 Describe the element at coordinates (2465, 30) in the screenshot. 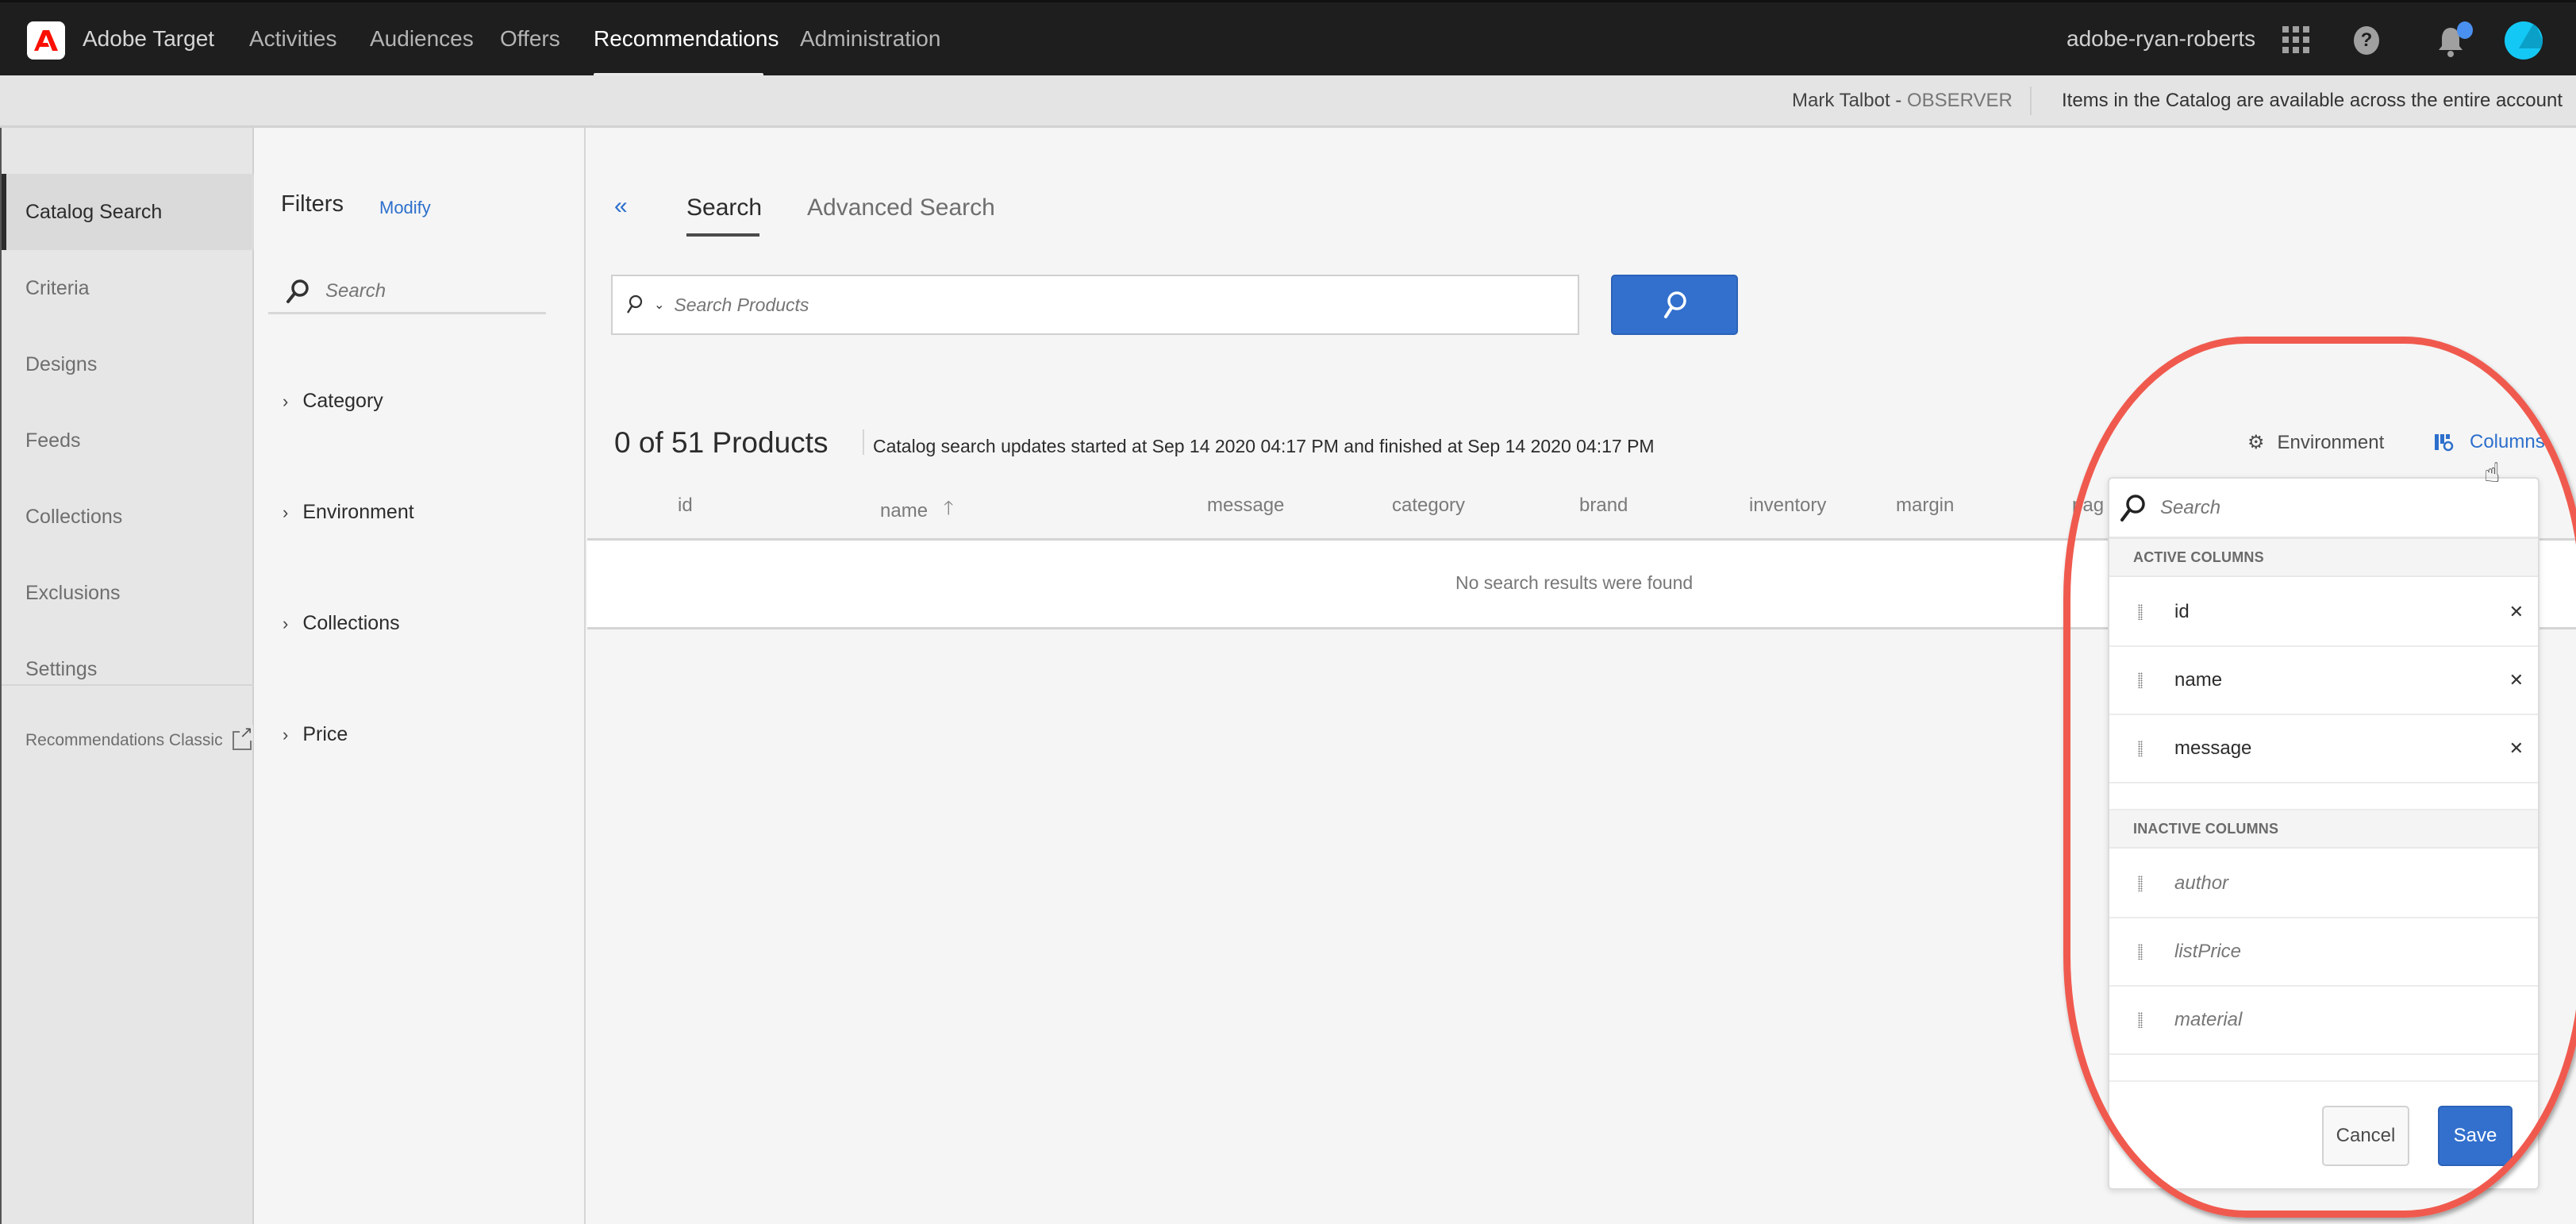

I see `notification-badge` at that location.